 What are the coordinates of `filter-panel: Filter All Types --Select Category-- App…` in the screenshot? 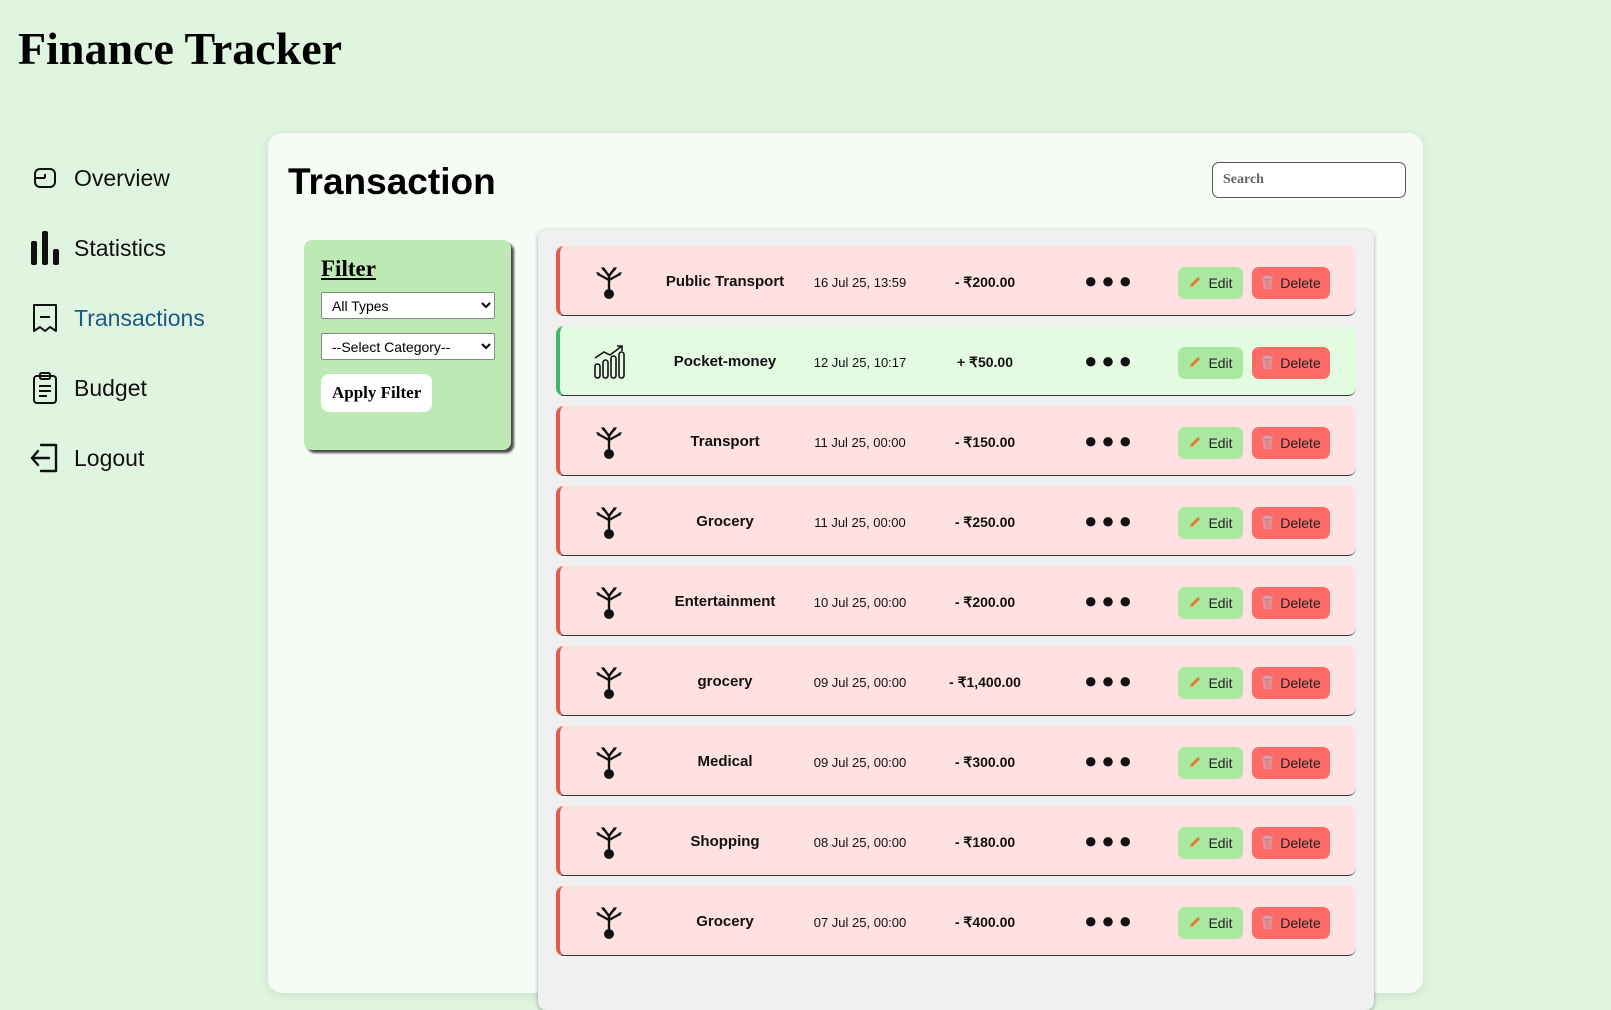 It's located at (407, 345).